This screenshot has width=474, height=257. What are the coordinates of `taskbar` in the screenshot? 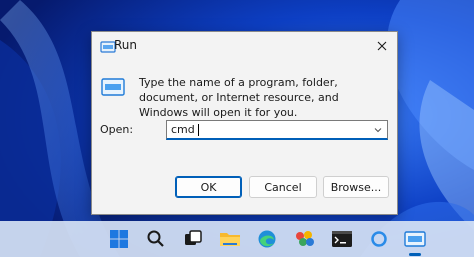 It's located at (237, 239).